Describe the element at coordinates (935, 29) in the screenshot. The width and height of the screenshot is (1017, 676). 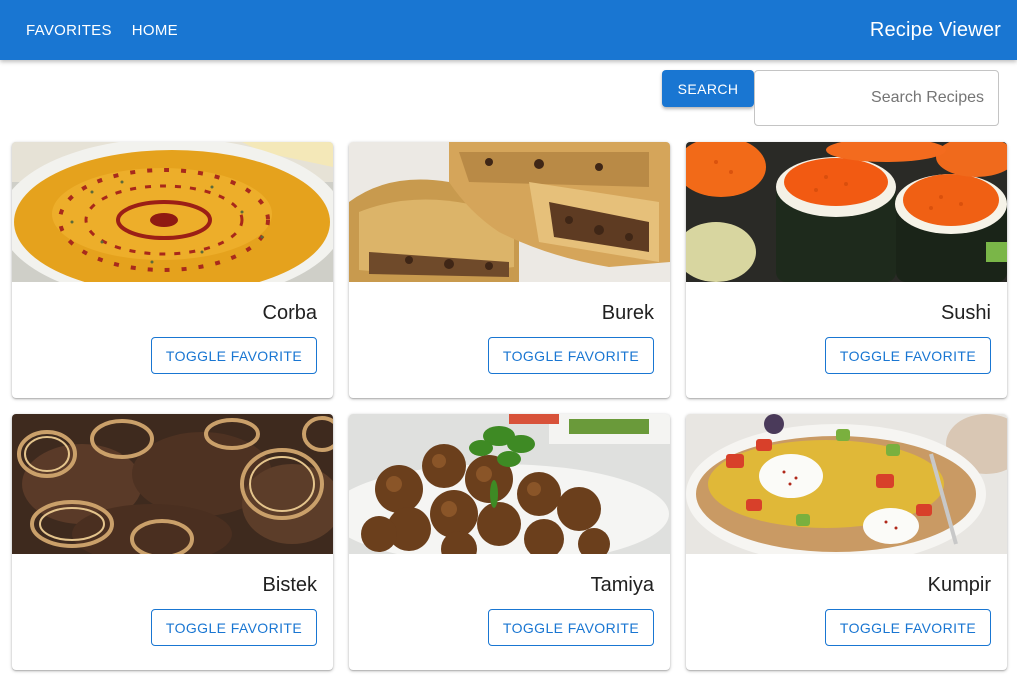
I see `app-title: Recipe Viewer` at that location.